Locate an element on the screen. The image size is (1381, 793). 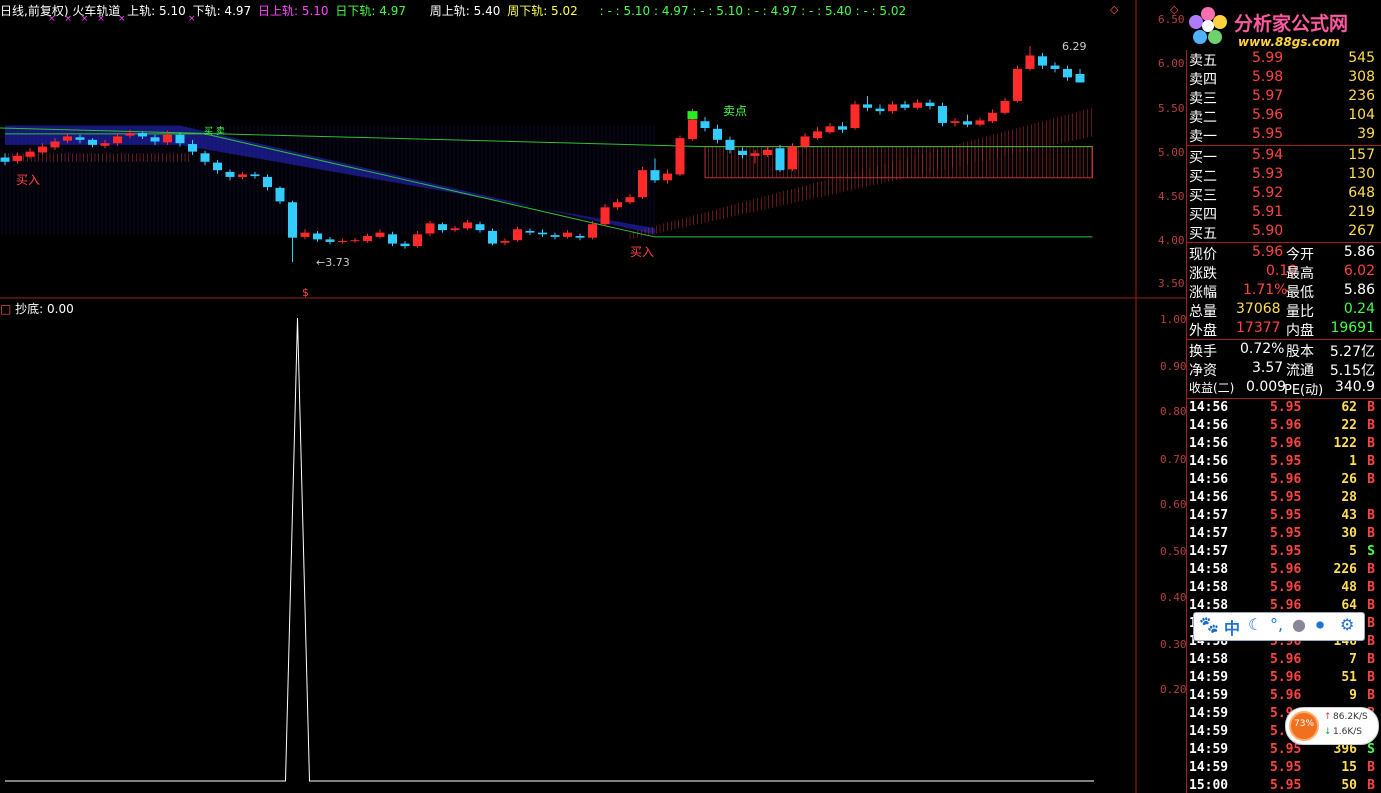
header-seg-6: 周上轨: 5.40 is located at coordinates (465, 11).